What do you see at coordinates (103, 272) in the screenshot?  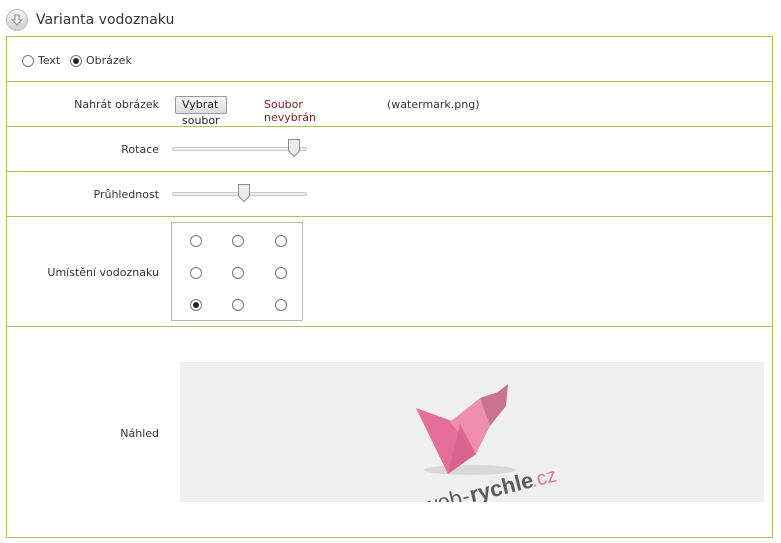 I see `position-label: Umístění vodoznaku` at bounding box center [103, 272].